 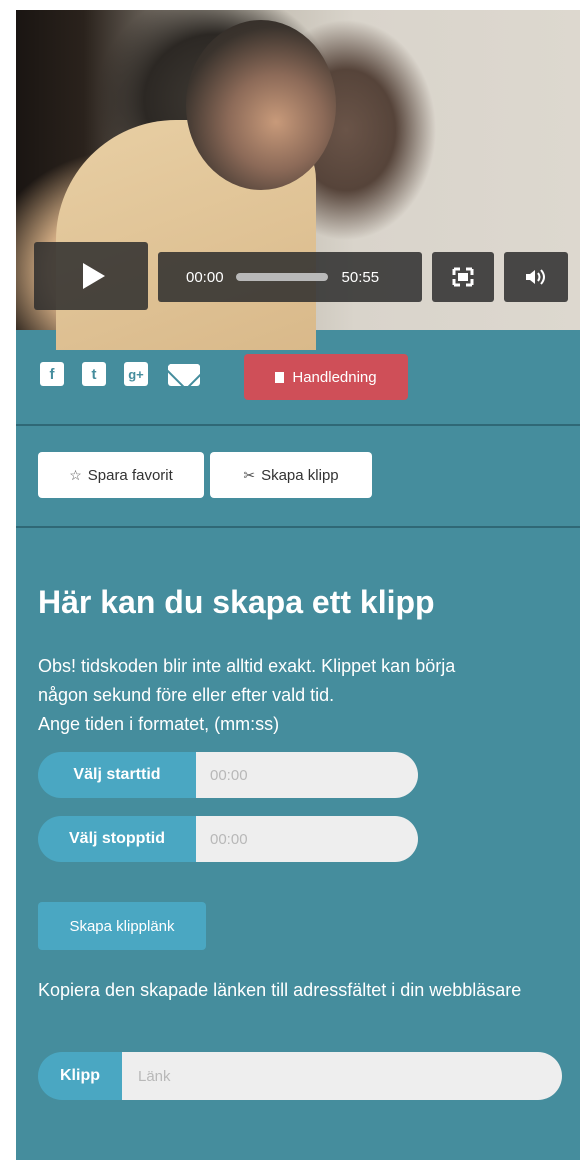 I want to click on create-clip-label: Skapa klipp, so click(x=300, y=475).